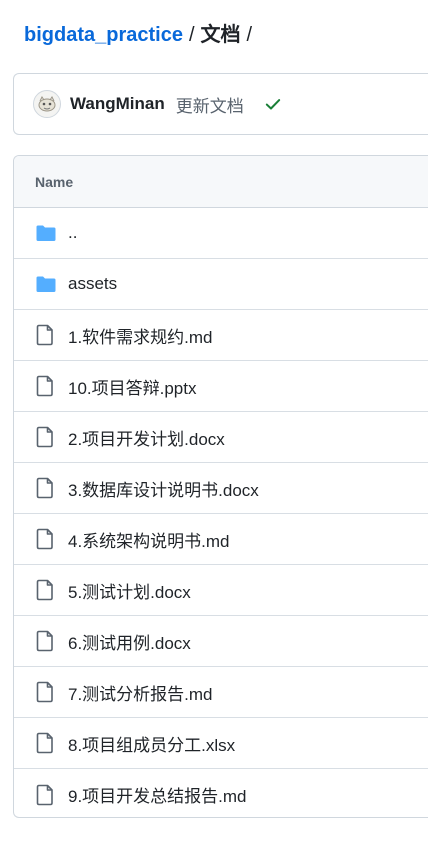 The width and height of the screenshot is (428, 857). Describe the element at coordinates (221, 692) in the screenshot. I see `file-row: 7.测试分析报告.md` at that location.